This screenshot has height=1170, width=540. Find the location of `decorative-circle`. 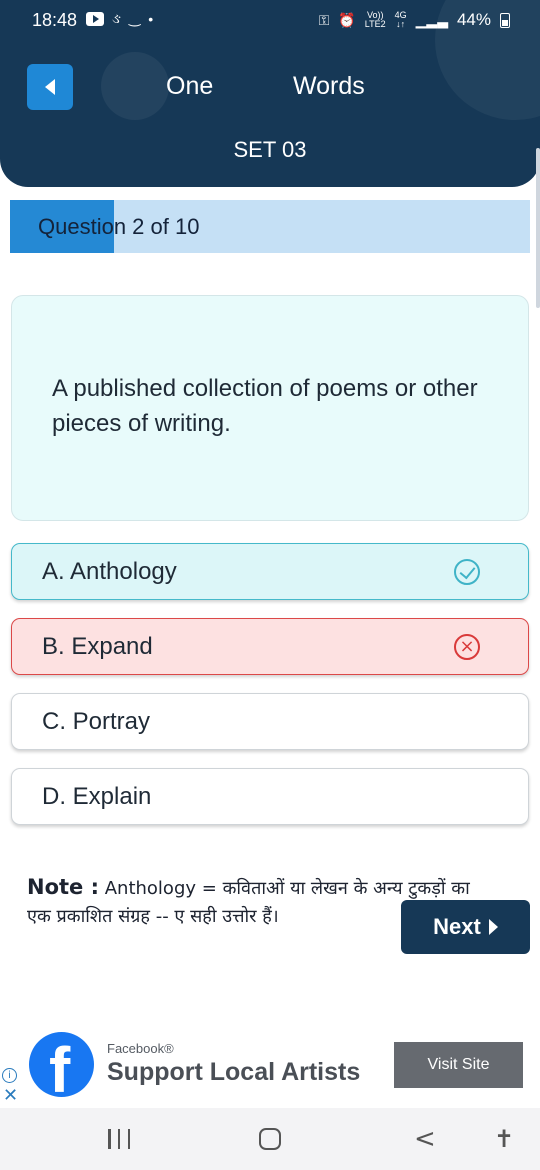

decorative-circle is located at coordinates (135, 86).